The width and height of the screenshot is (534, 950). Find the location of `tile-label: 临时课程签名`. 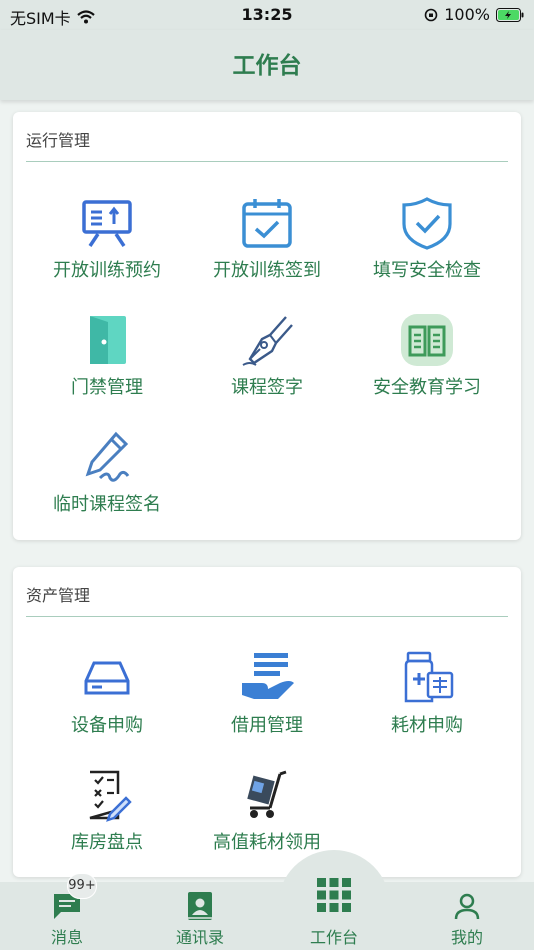

tile-label: 临时课程签名 is located at coordinates (107, 504).